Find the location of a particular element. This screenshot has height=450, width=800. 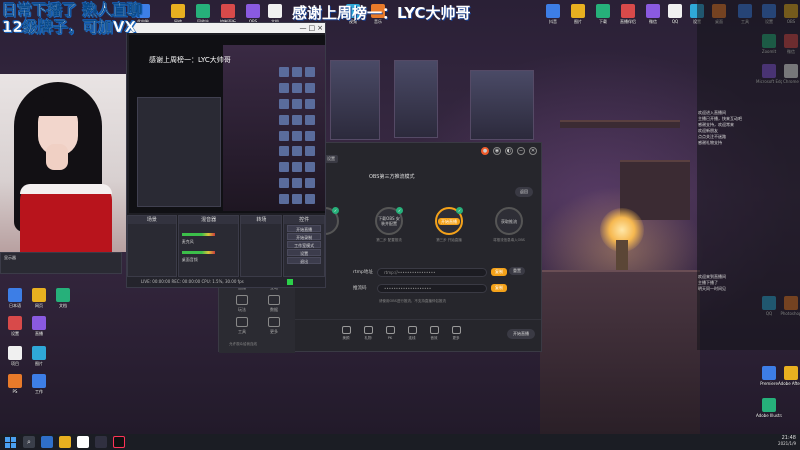

toolbar-tool: 更多 is located at coordinates (456, 333).